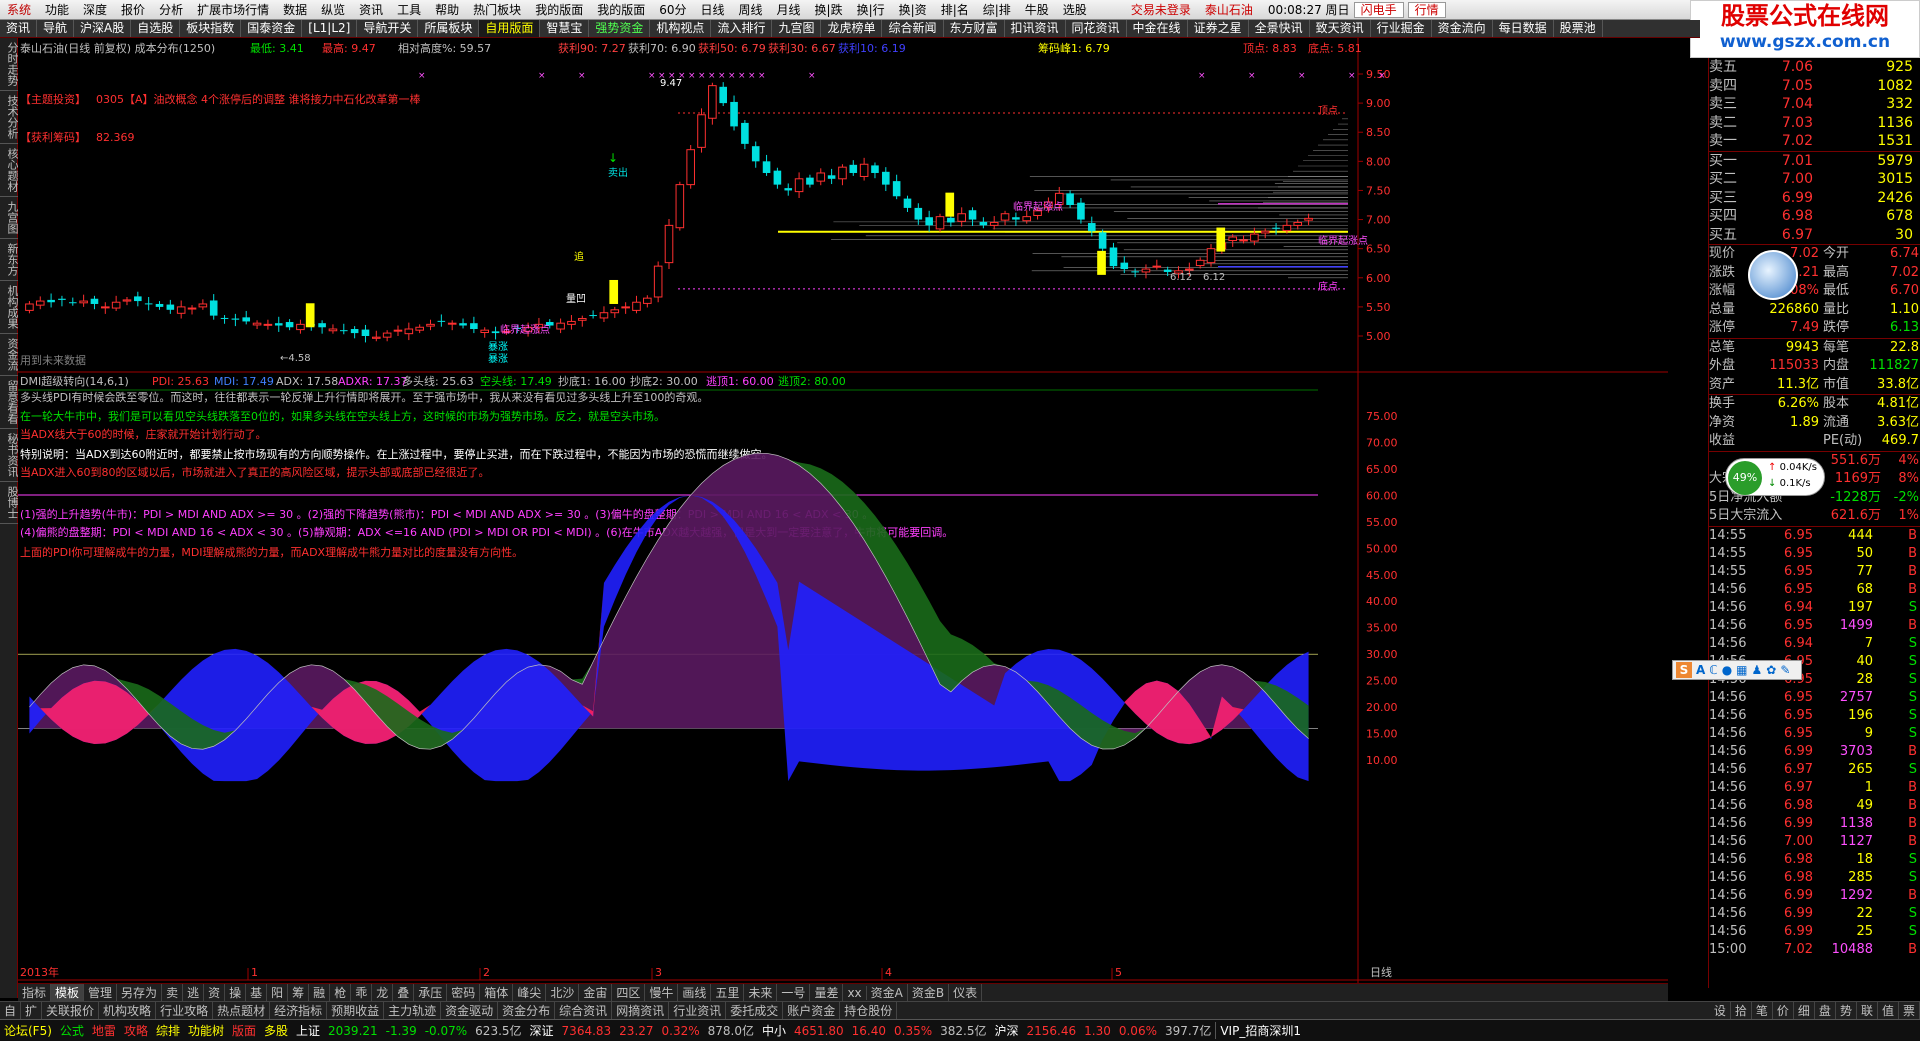  What do you see at coordinates (913, 28) in the screenshot?
I see `toolbar-item: 综合新闻` at bounding box center [913, 28].